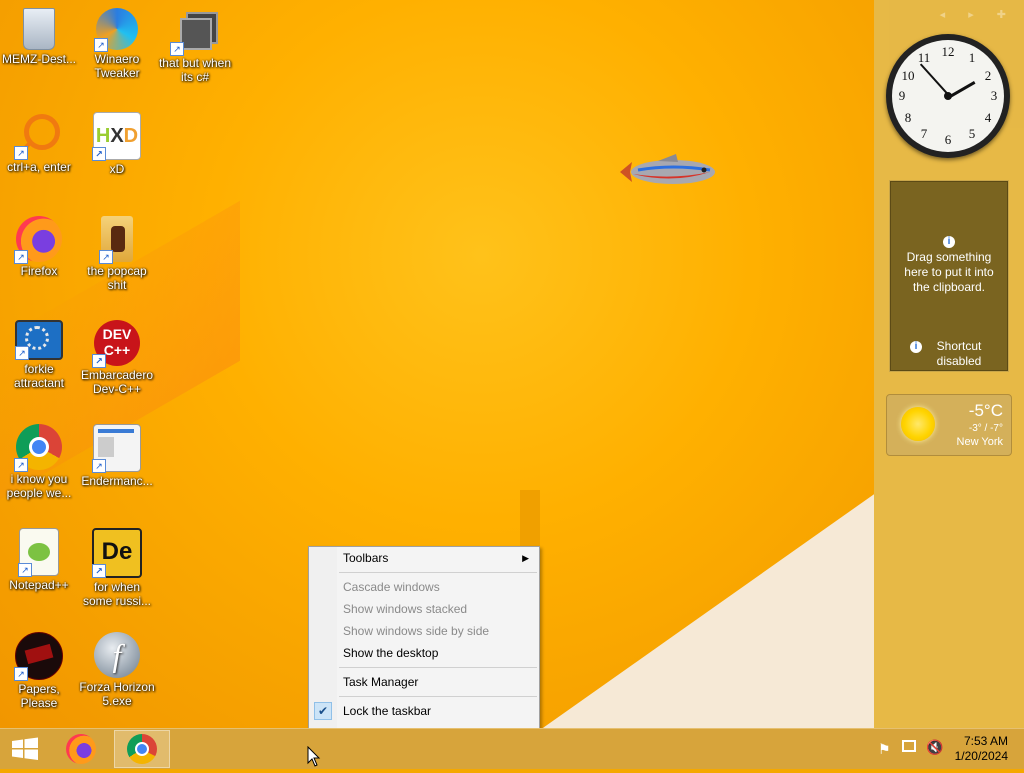 The width and height of the screenshot is (1024, 773). Describe the element at coordinates (39, 247) in the screenshot. I see `desktop-icon: ↗ Firefox` at that location.